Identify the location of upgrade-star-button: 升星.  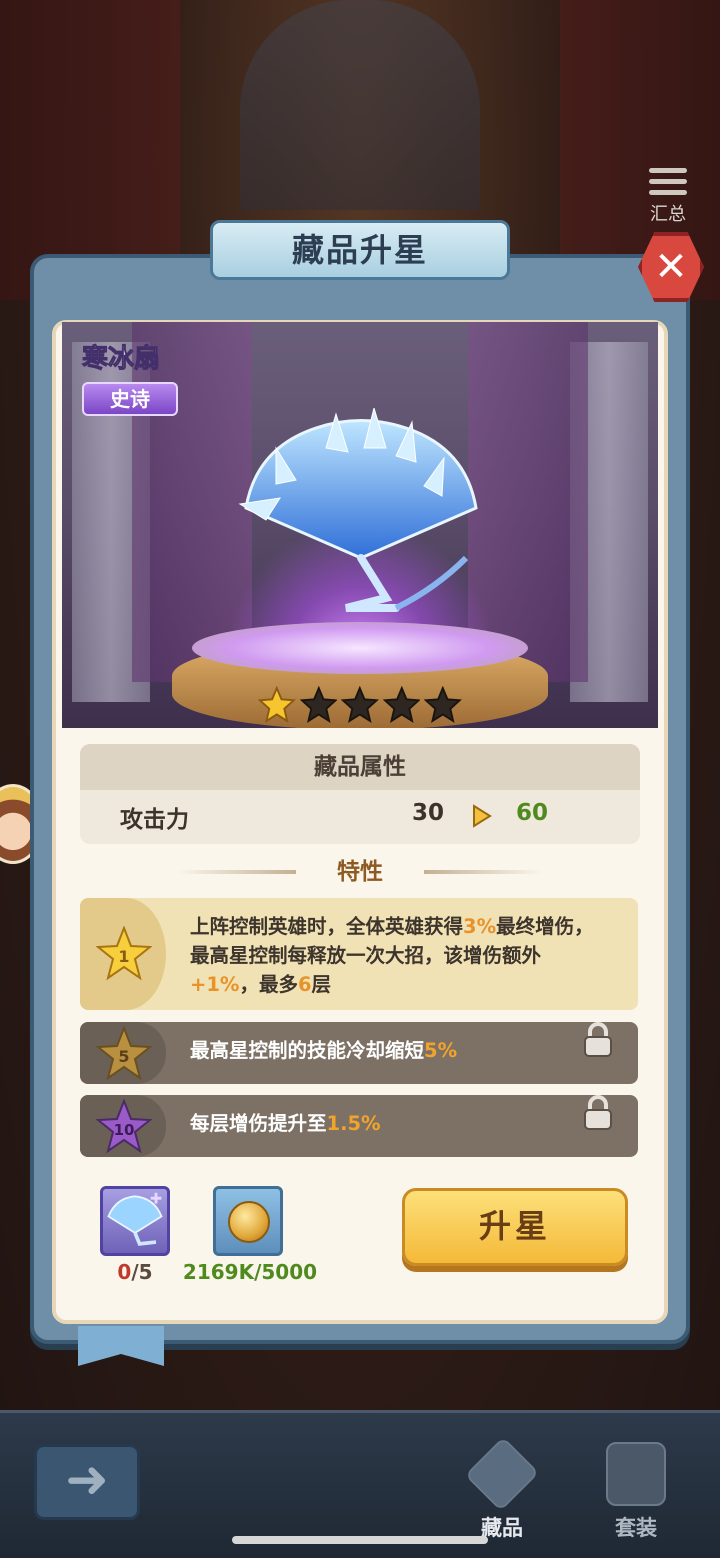
(515, 1227).